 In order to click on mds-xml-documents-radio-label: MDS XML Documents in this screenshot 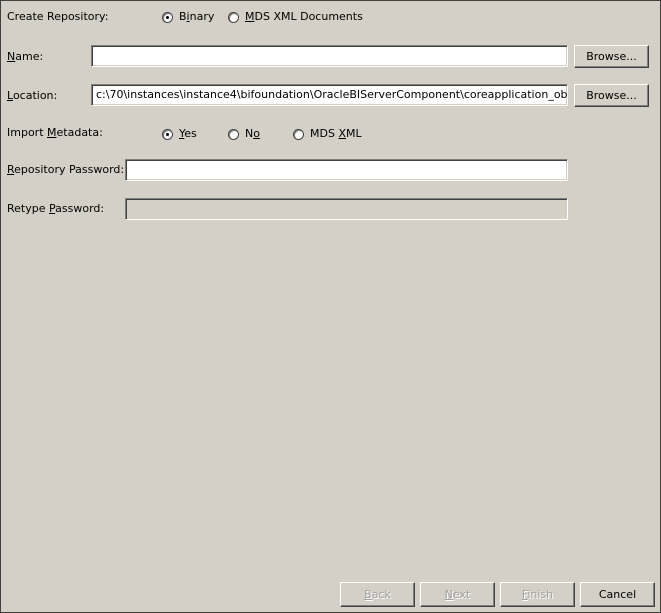, I will do `click(304, 16)`.